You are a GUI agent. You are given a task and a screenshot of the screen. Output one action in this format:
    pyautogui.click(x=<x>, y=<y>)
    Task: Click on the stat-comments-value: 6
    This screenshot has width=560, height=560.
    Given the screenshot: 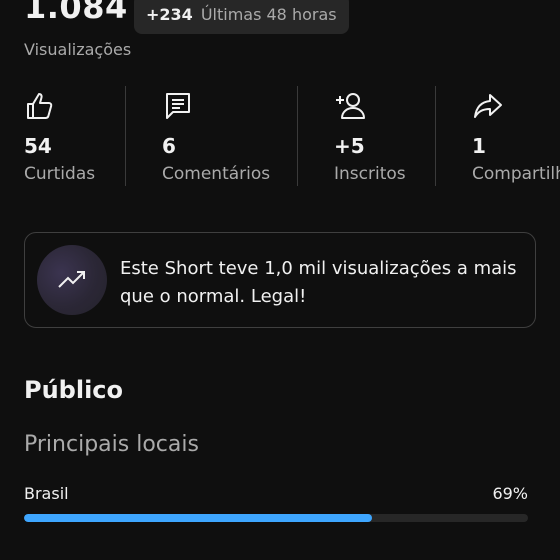 What is the action you would take?
    pyautogui.click(x=169, y=146)
    